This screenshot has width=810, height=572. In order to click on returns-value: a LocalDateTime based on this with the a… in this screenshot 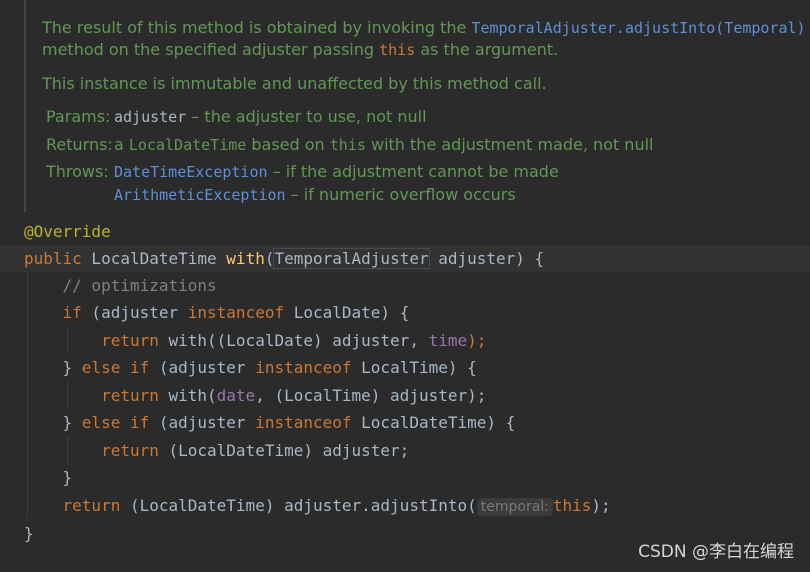, I will do `click(384, 144)`.